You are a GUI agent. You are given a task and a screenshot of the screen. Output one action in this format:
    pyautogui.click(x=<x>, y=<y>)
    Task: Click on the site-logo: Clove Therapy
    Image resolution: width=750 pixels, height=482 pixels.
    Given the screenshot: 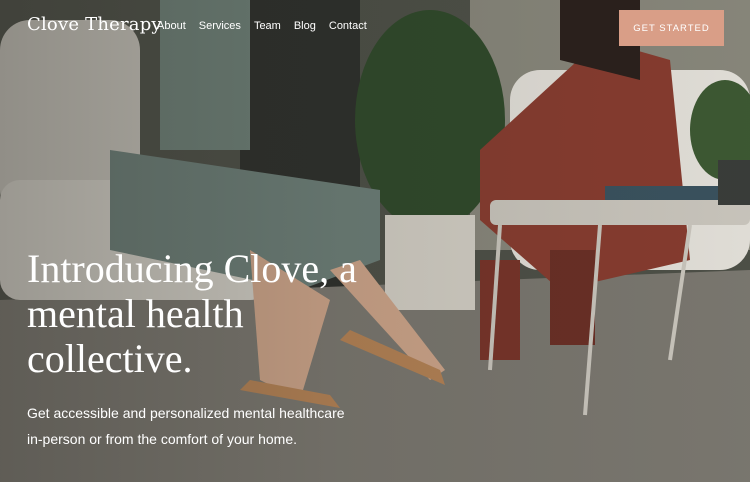 What is the action you would take?
    pyautogui.click(x=94, y=24)
    